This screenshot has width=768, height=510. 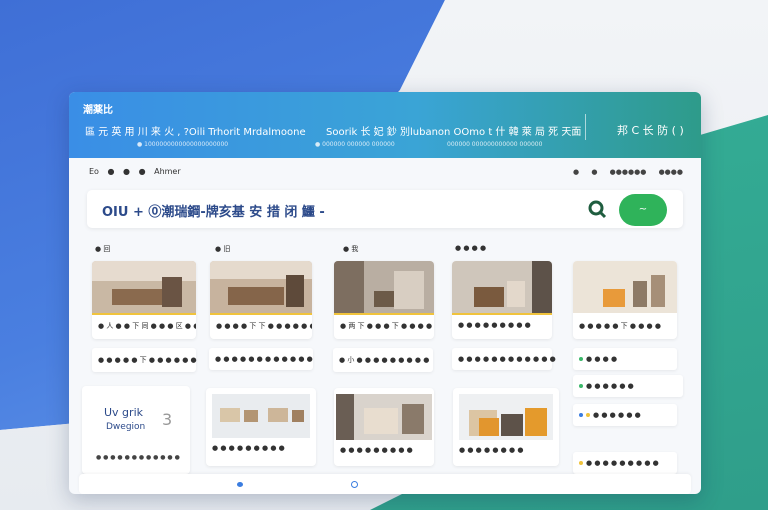 I want to click on product-card: ● ● ● ● ● ● ● ●, so click(x=506, y=427).